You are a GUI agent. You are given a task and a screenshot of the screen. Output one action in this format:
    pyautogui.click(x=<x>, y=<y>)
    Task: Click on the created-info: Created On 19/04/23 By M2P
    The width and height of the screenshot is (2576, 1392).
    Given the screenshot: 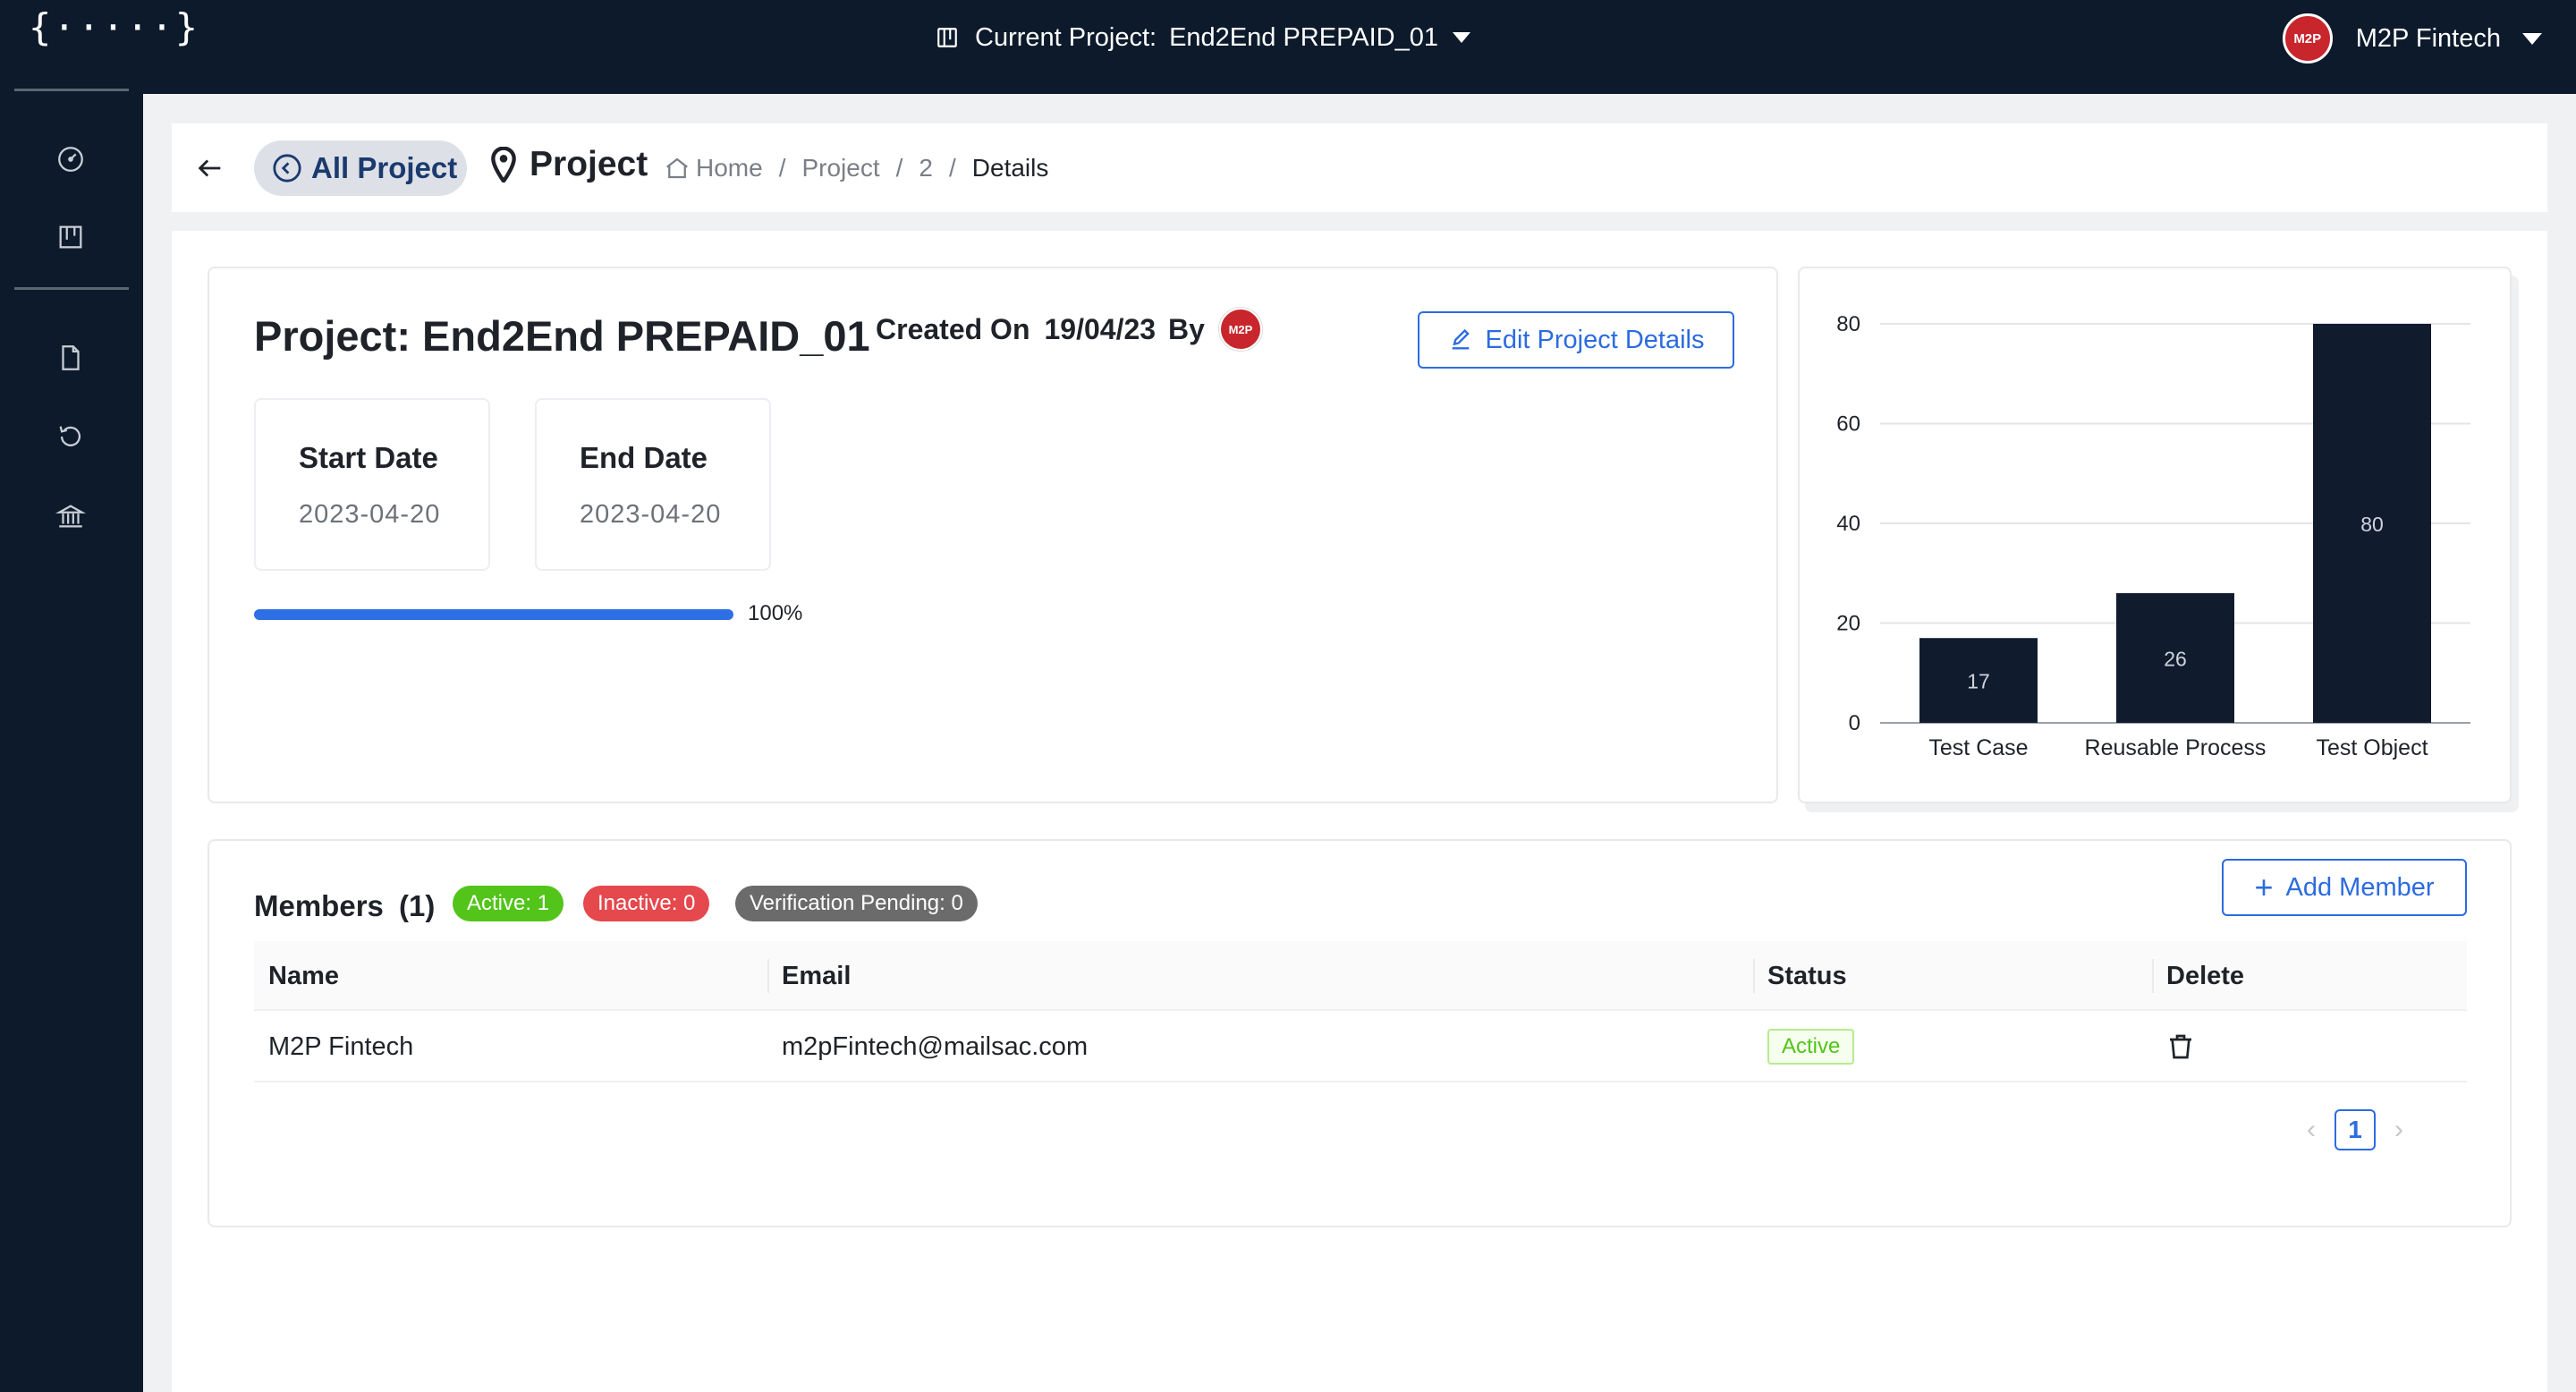 What is the action you would take?
    pyautogui.click(x=1069, y=329)
    